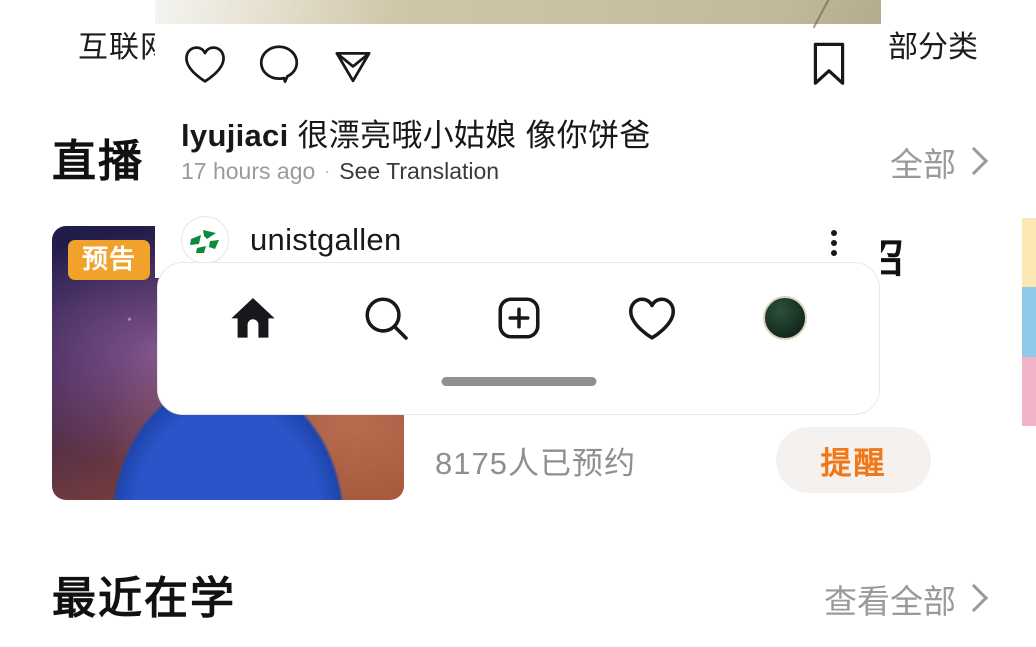 Image resolution: width=1036 pixels, height=647 pixels. What do you see at coordinates (144, 598) in the screenshot?
I see `section-title-recent: 最近在学` at bounding box center [144, 598].